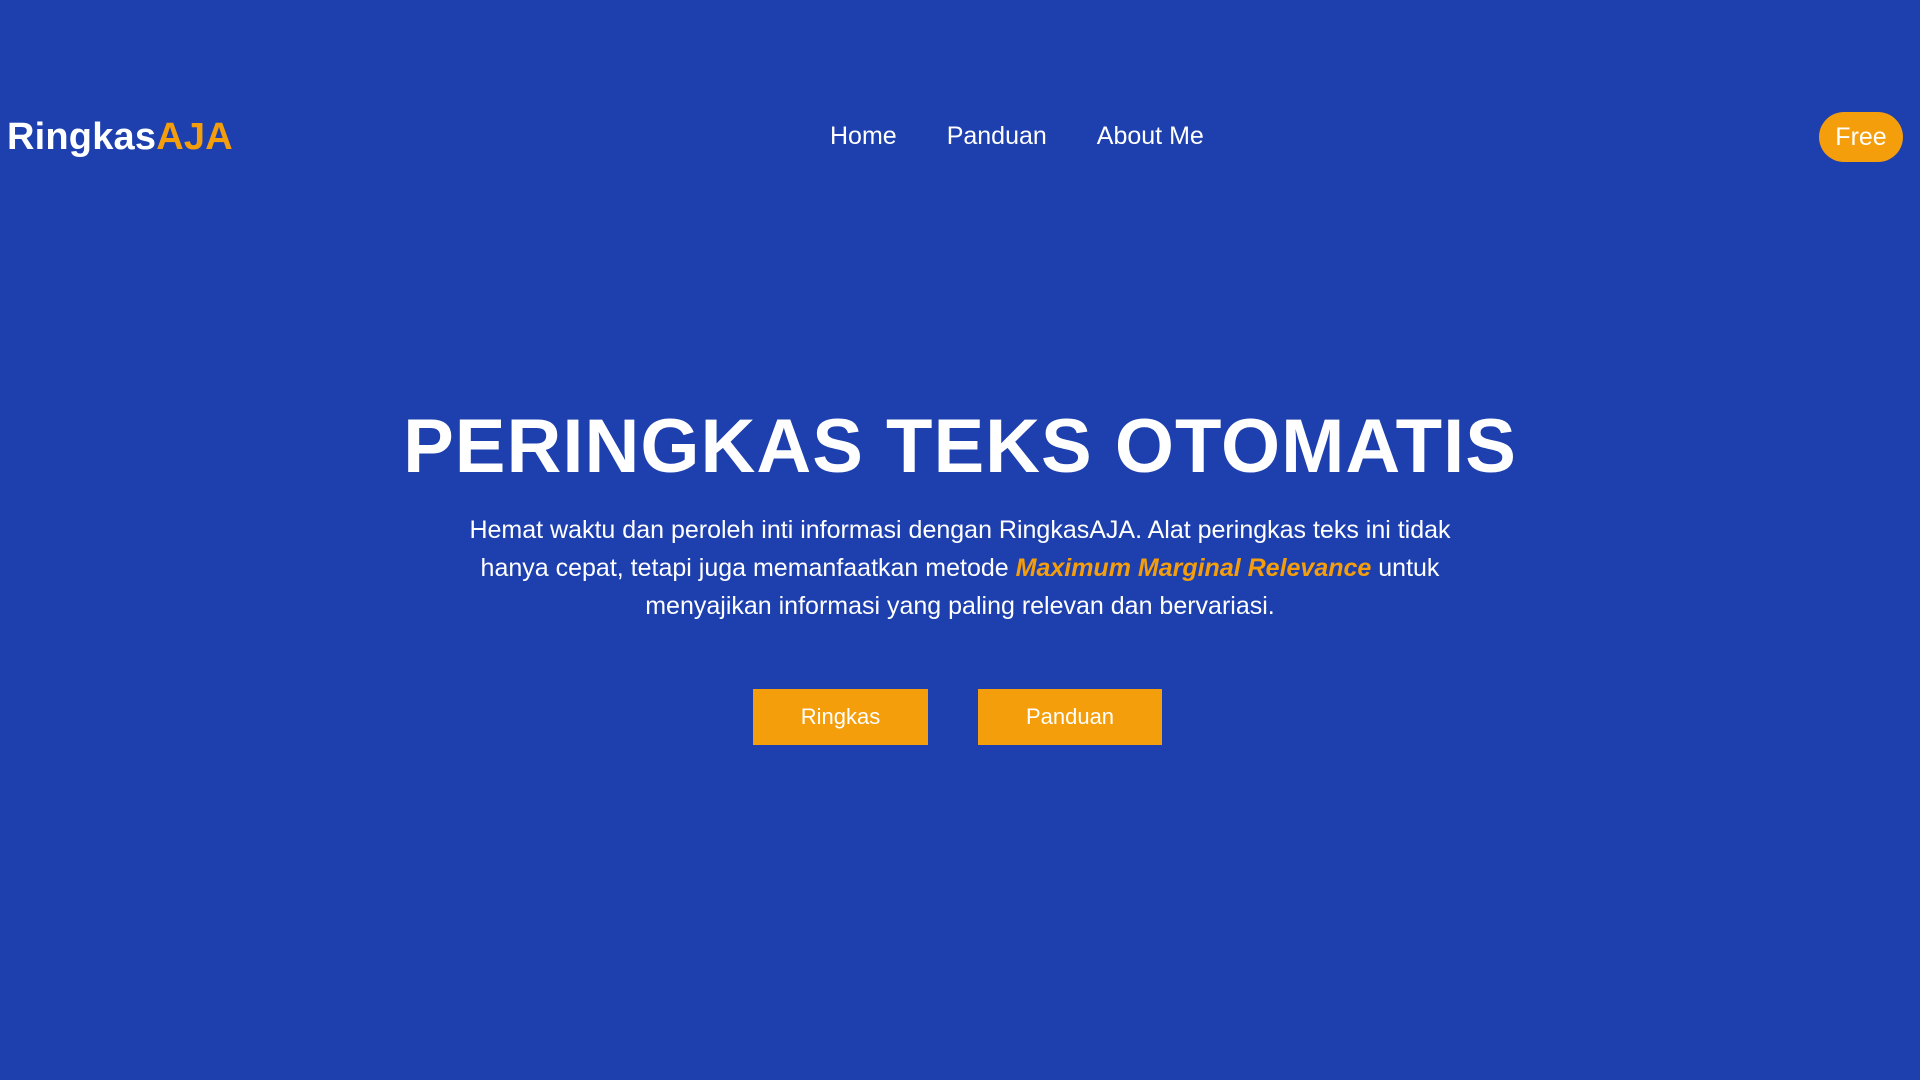  What do you see at coordinates (960, 716) in the screenshot?
I see `hero-buttons: Ringkas Panduan` at bounding box center [960, 716].